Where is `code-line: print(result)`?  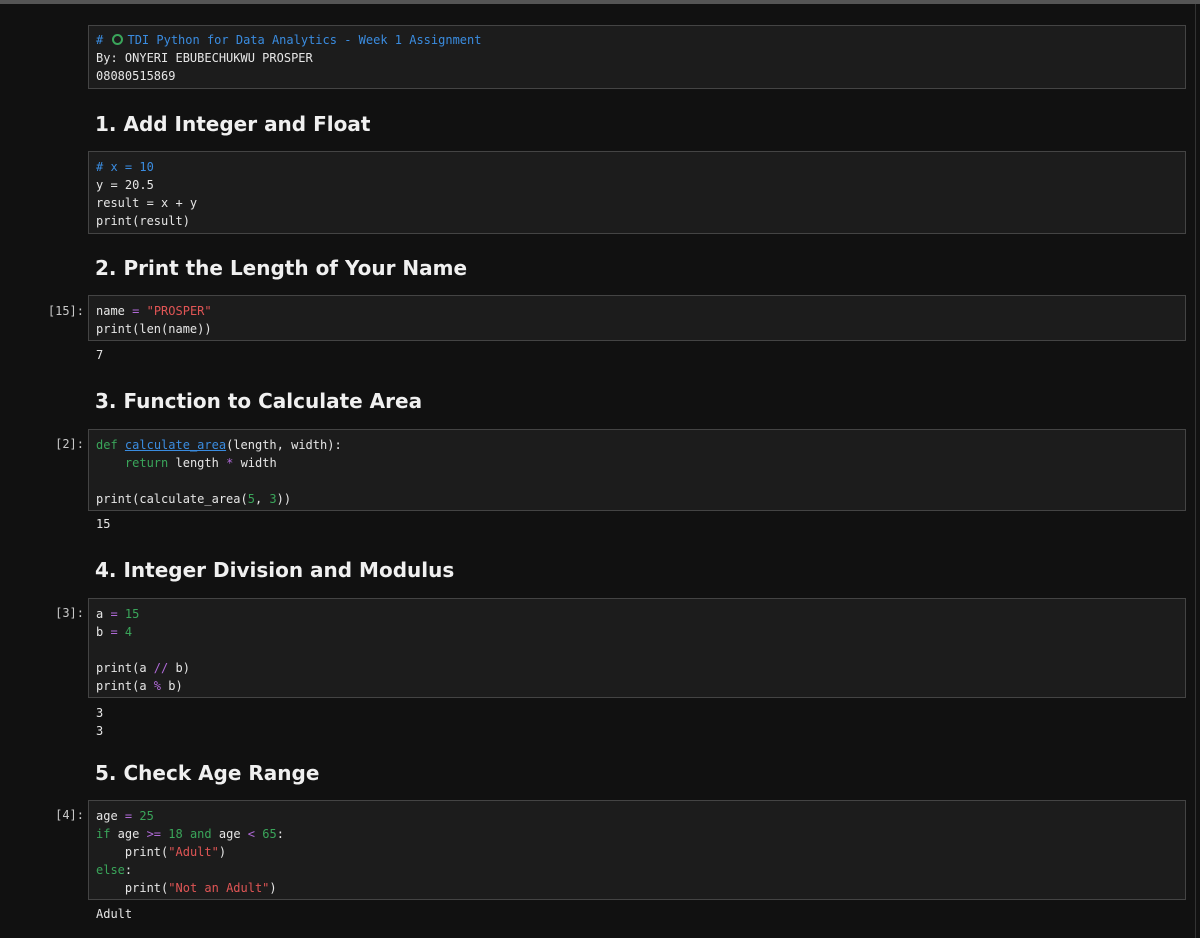
code-line: print(result) is located at coordinates (143, 221).